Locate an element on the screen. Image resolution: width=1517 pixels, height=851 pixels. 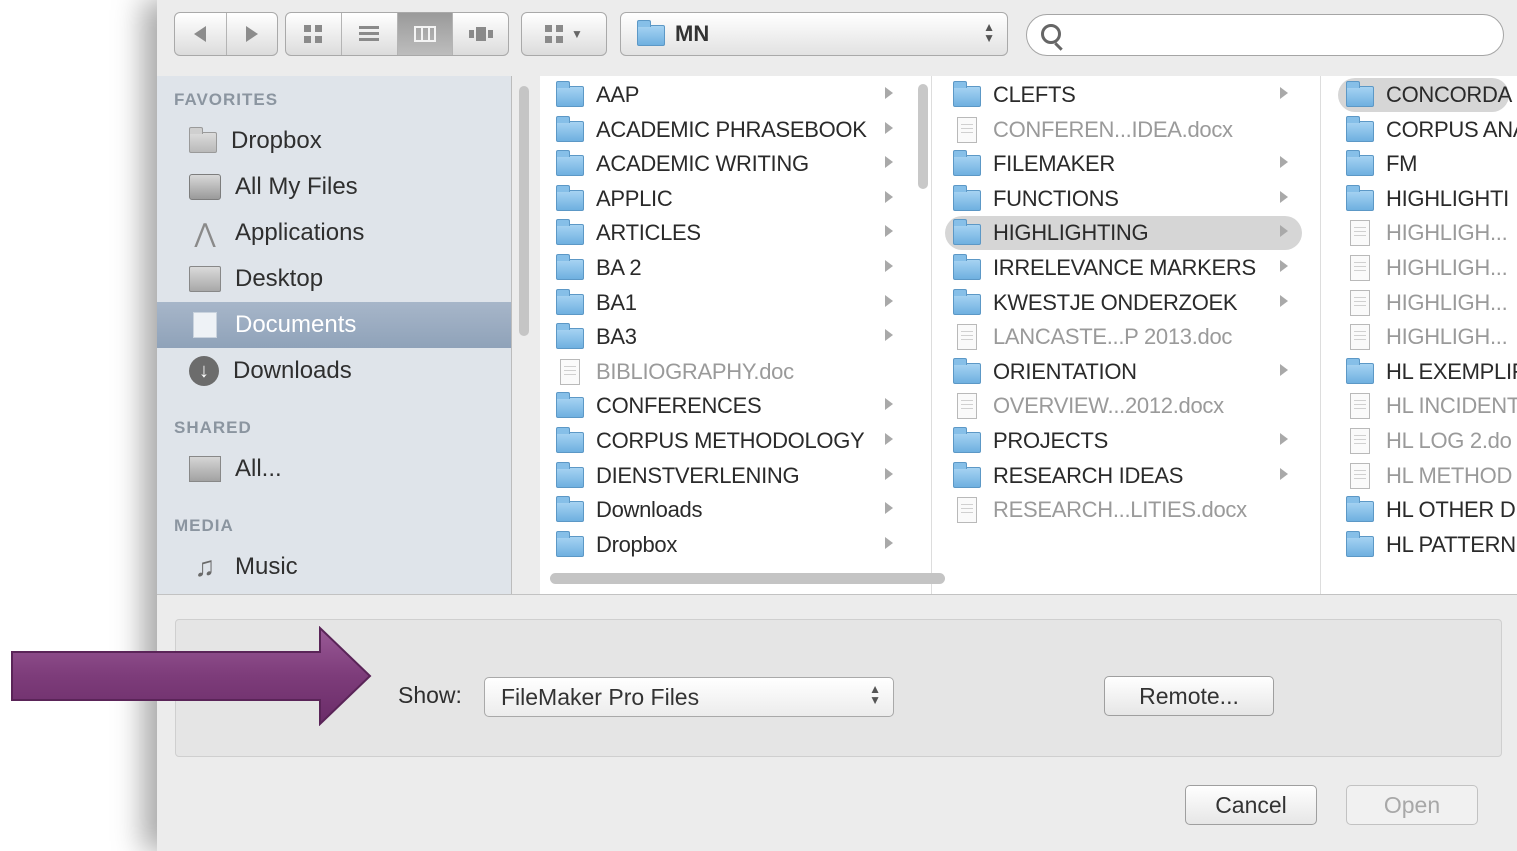
open-button: Open is located at coordinates (1412, 805).